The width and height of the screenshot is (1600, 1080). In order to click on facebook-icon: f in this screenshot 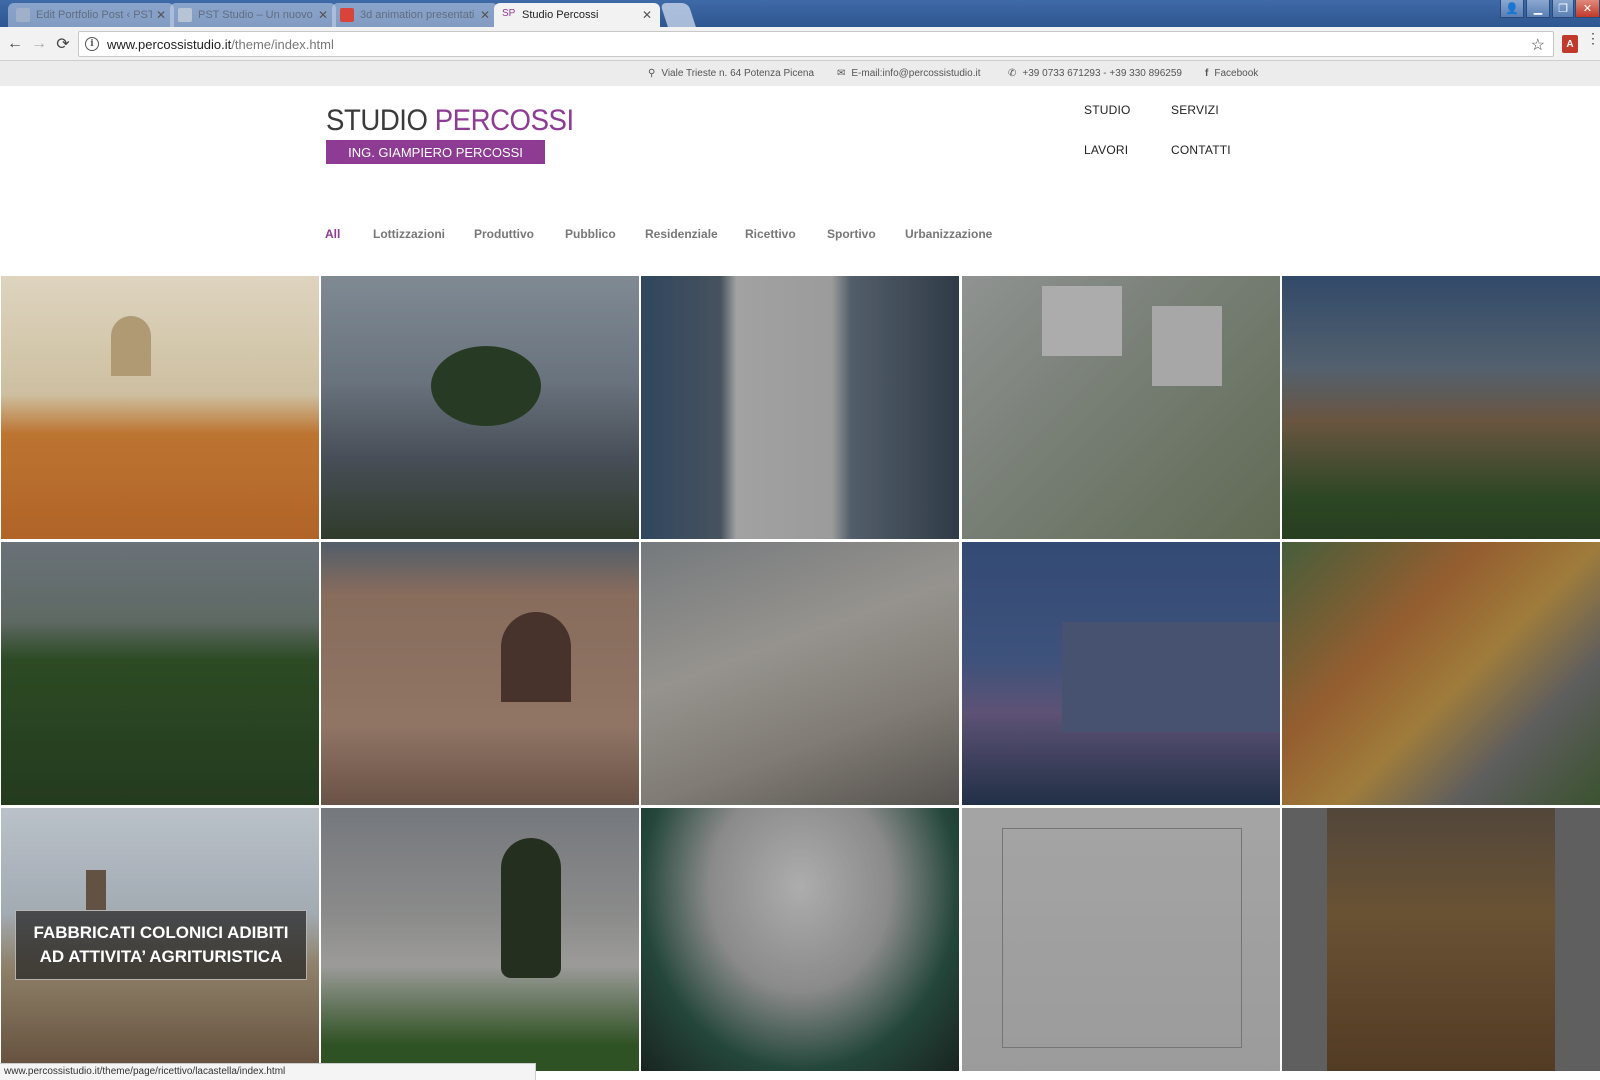, I will do `click(1207, 73)`.